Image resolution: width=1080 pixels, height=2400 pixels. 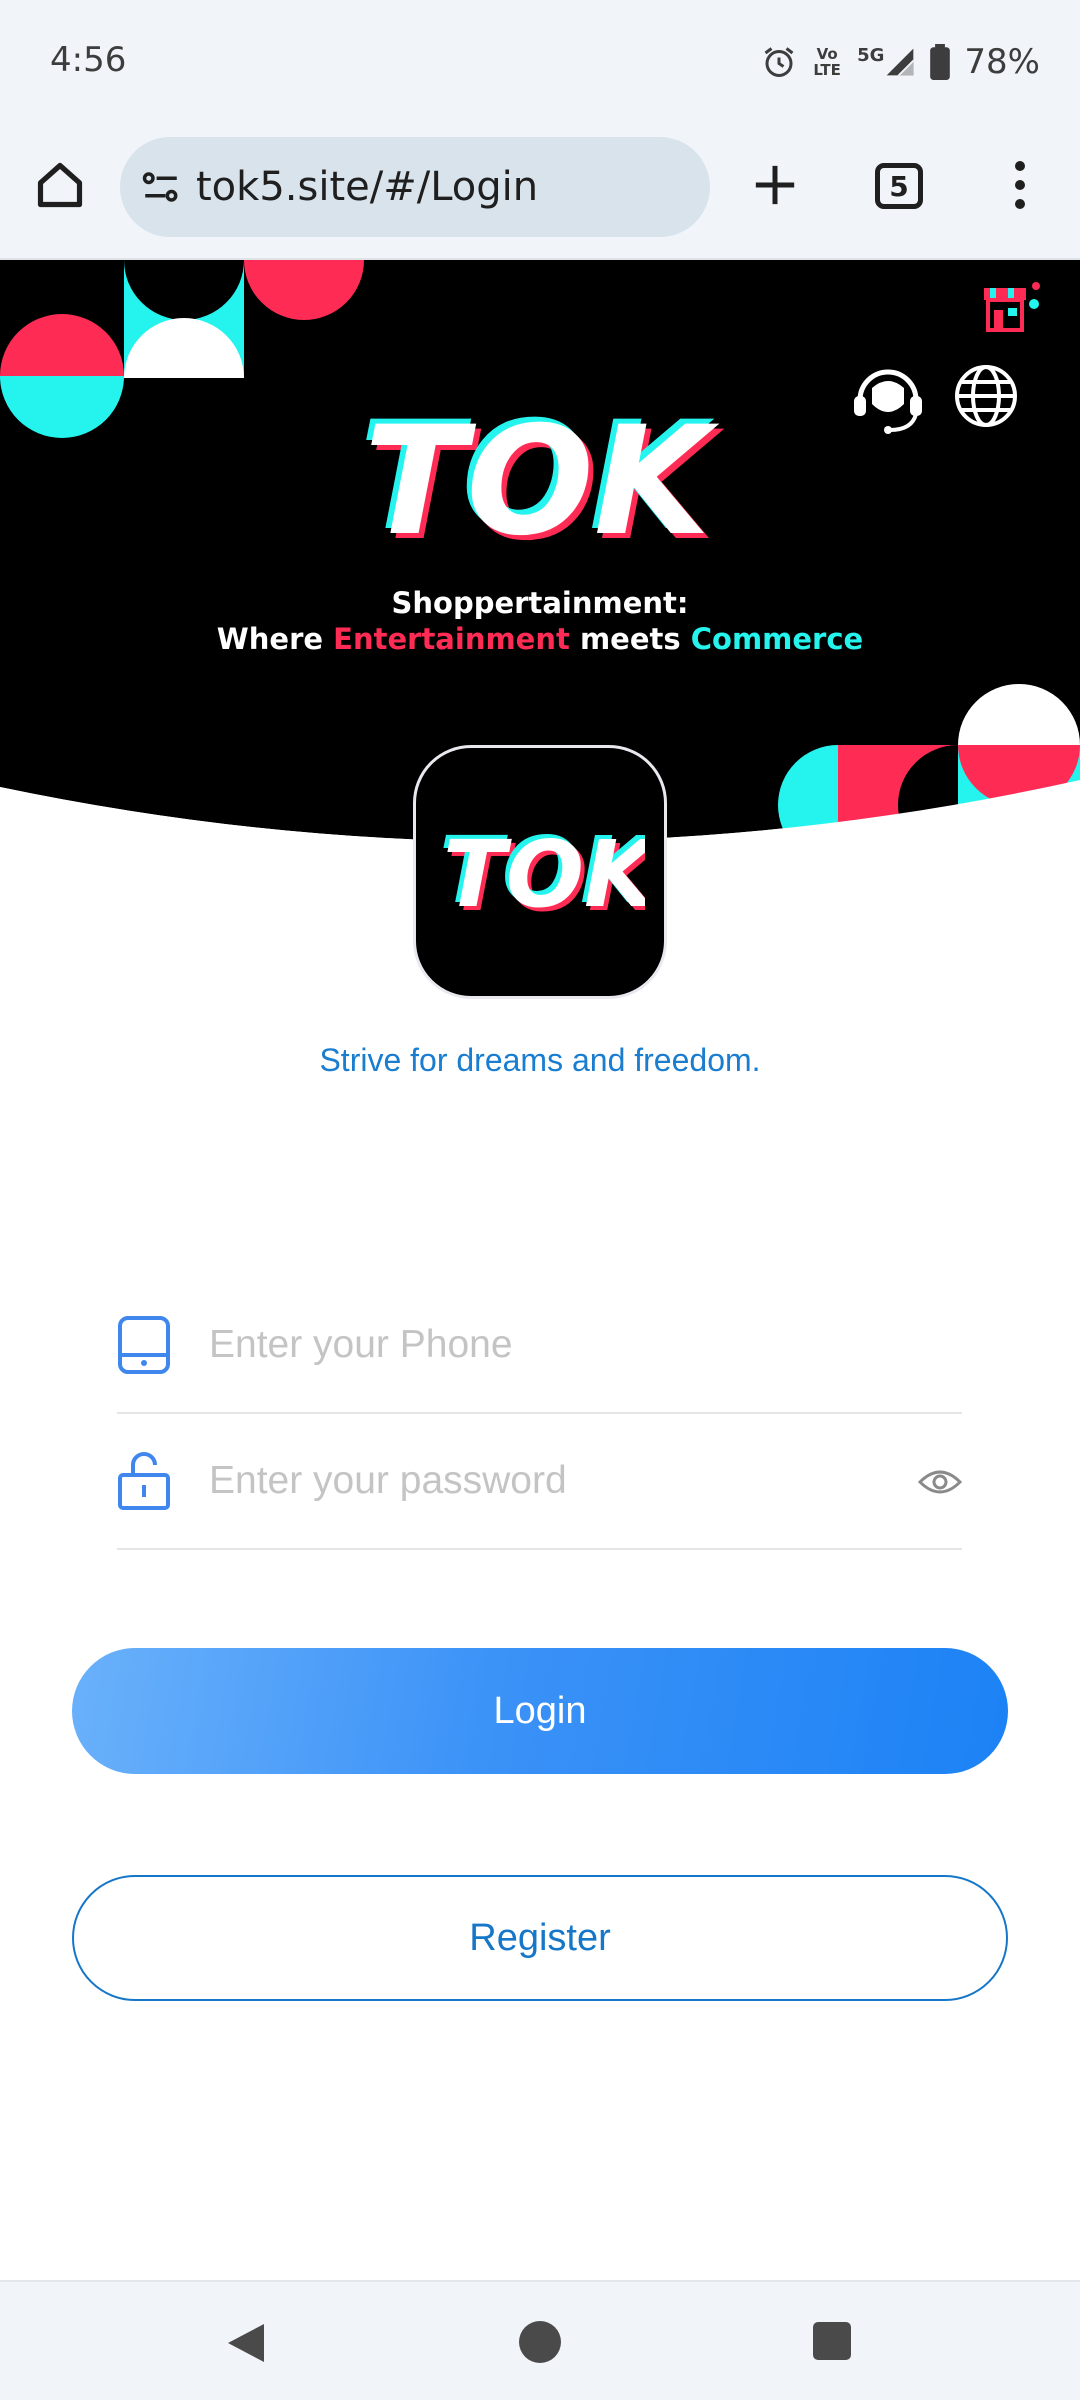 I want to click on tabs-button: 5, so click(x=899, y=186).